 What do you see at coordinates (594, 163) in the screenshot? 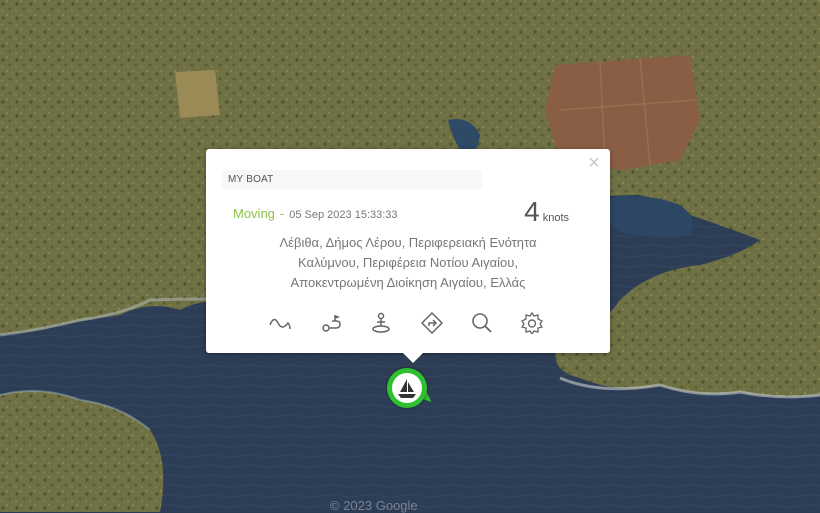
I see `close-button: ×` at bounding box center [594, 163].